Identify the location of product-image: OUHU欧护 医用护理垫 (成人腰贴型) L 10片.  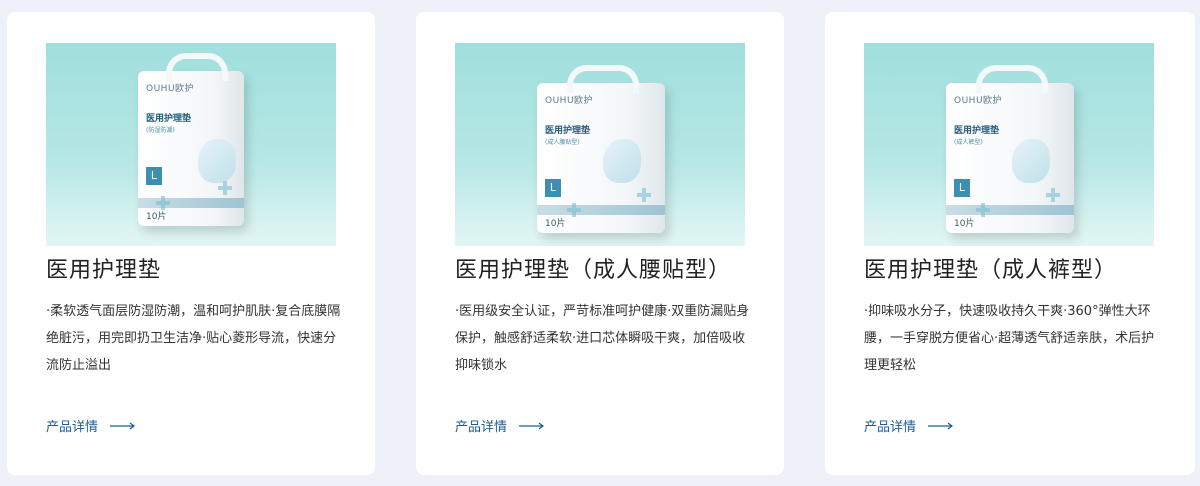
(600, 144).